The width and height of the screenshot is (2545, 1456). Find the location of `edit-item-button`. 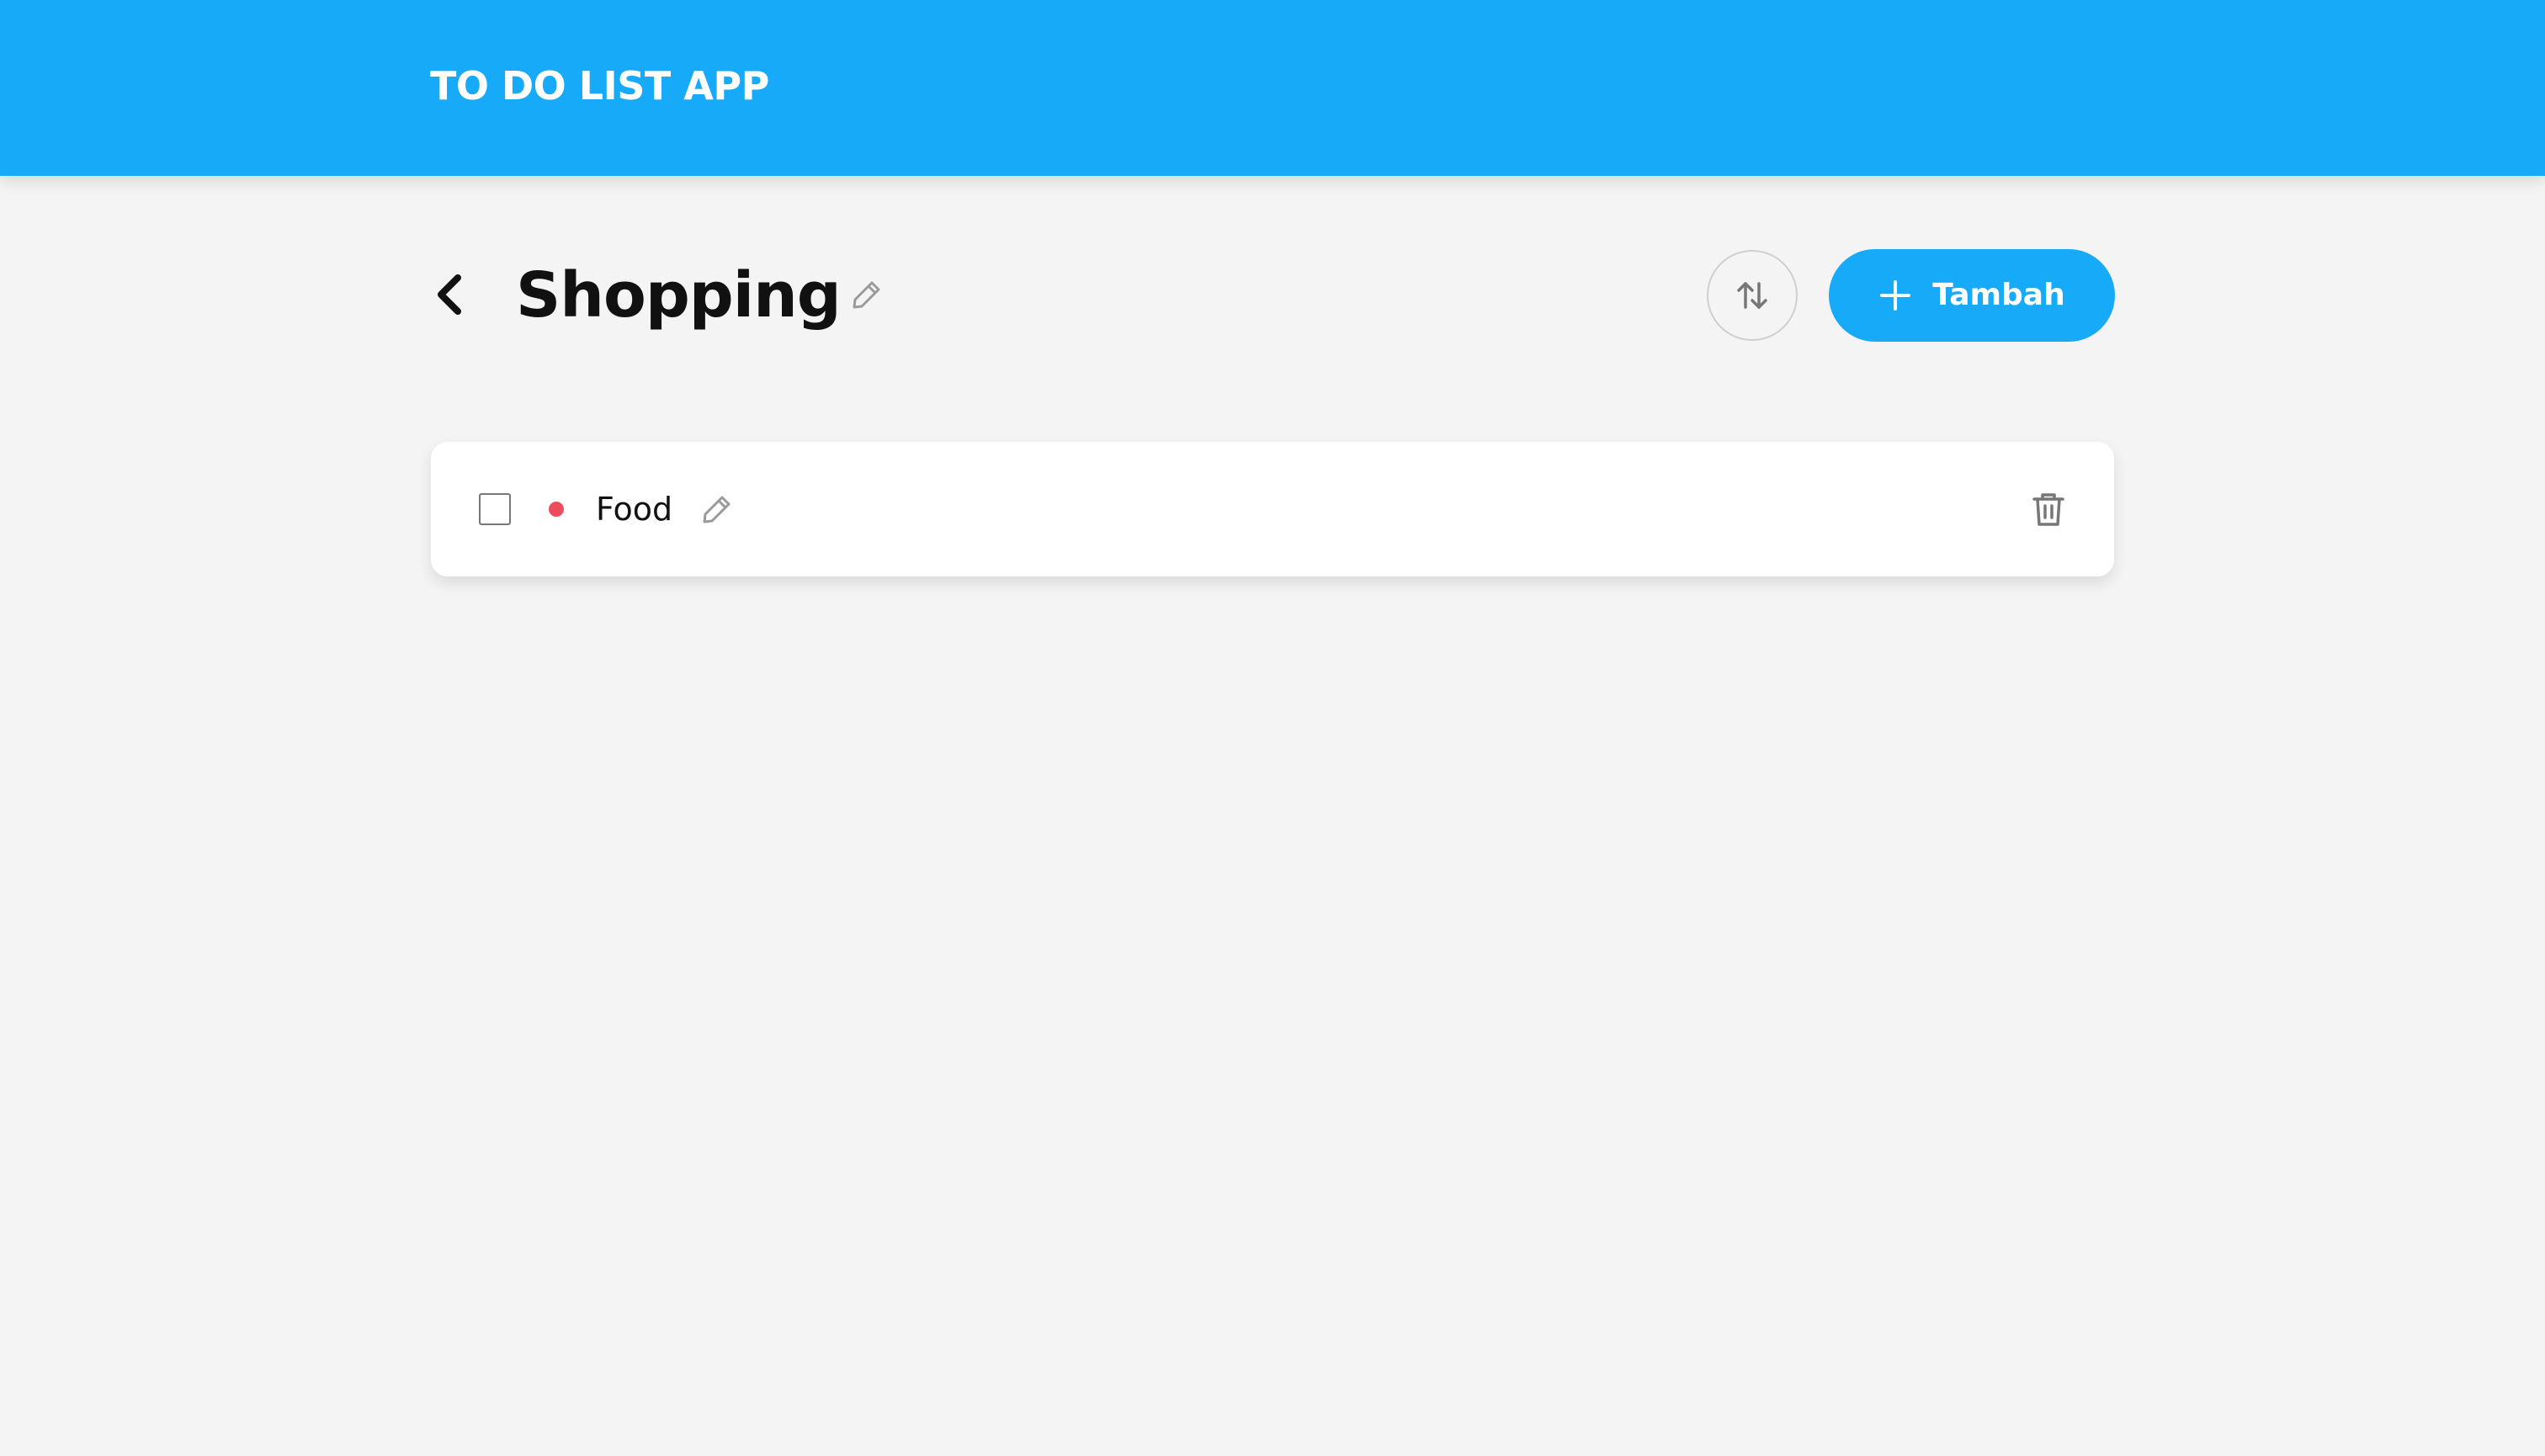

edit-item-button is located at coordinates (717, 509).